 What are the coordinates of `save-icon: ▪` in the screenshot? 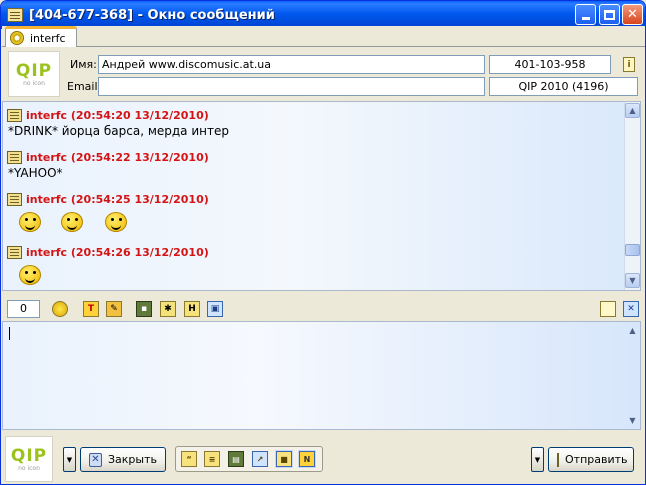 It's located at (144, 309).